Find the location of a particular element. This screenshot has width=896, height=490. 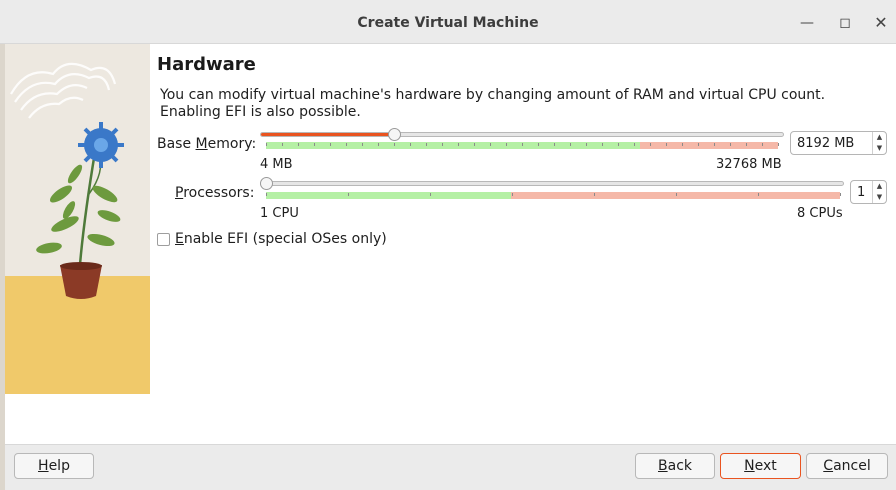

memory-label: Base Memory: is located at coordinates (207, 144).